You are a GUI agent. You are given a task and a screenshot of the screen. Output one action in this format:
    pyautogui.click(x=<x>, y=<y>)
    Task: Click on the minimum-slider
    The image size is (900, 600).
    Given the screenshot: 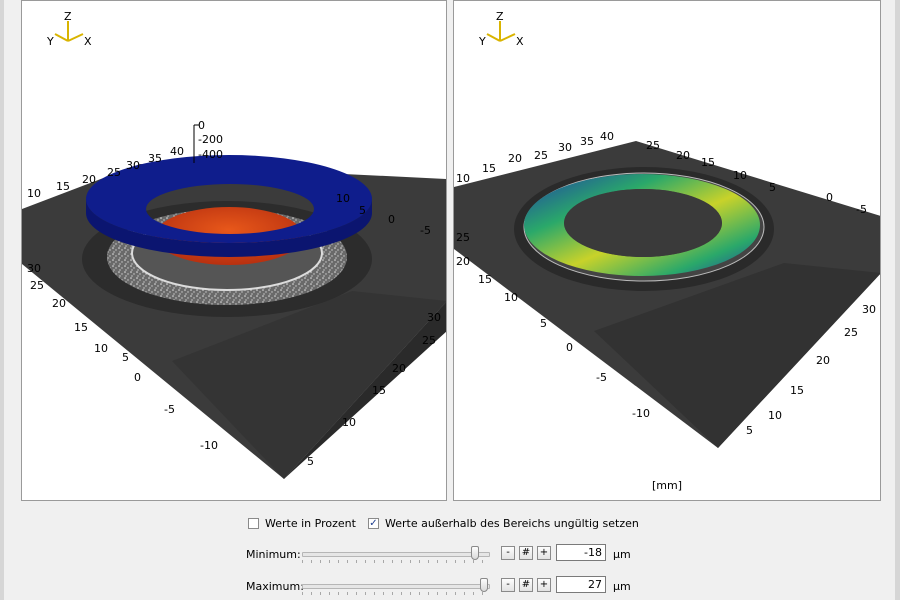 What is the action you would take?
    pyautogui.click(x=396, y=555)
    